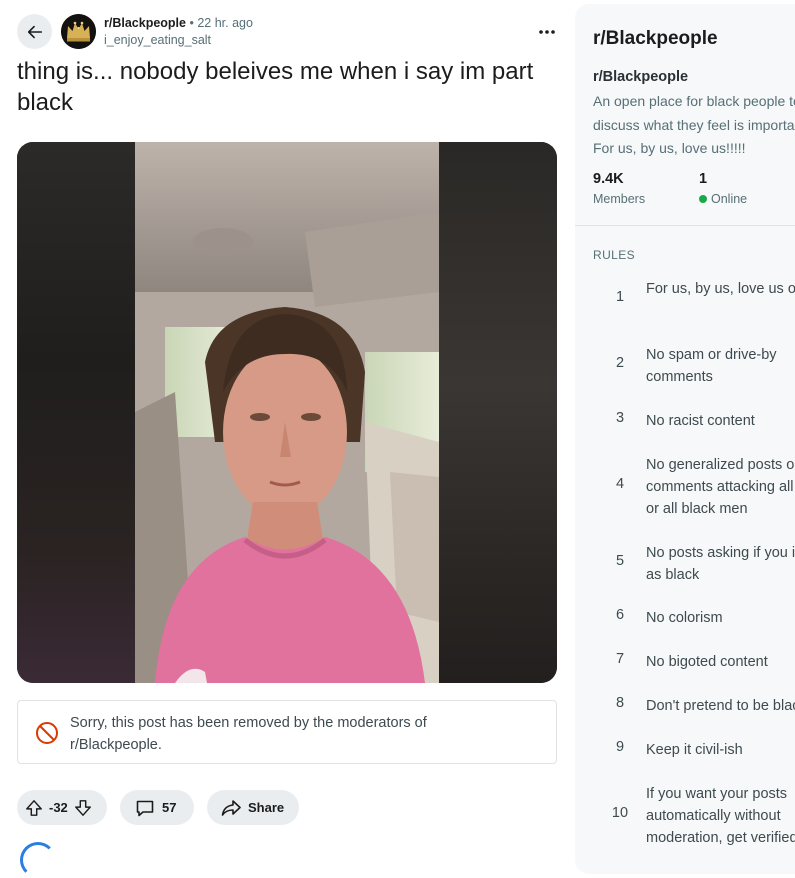 The width and height of the screenshot is (795, 878). I want to click on sidebar-title: r/Blackpeople, so click(655, 39).